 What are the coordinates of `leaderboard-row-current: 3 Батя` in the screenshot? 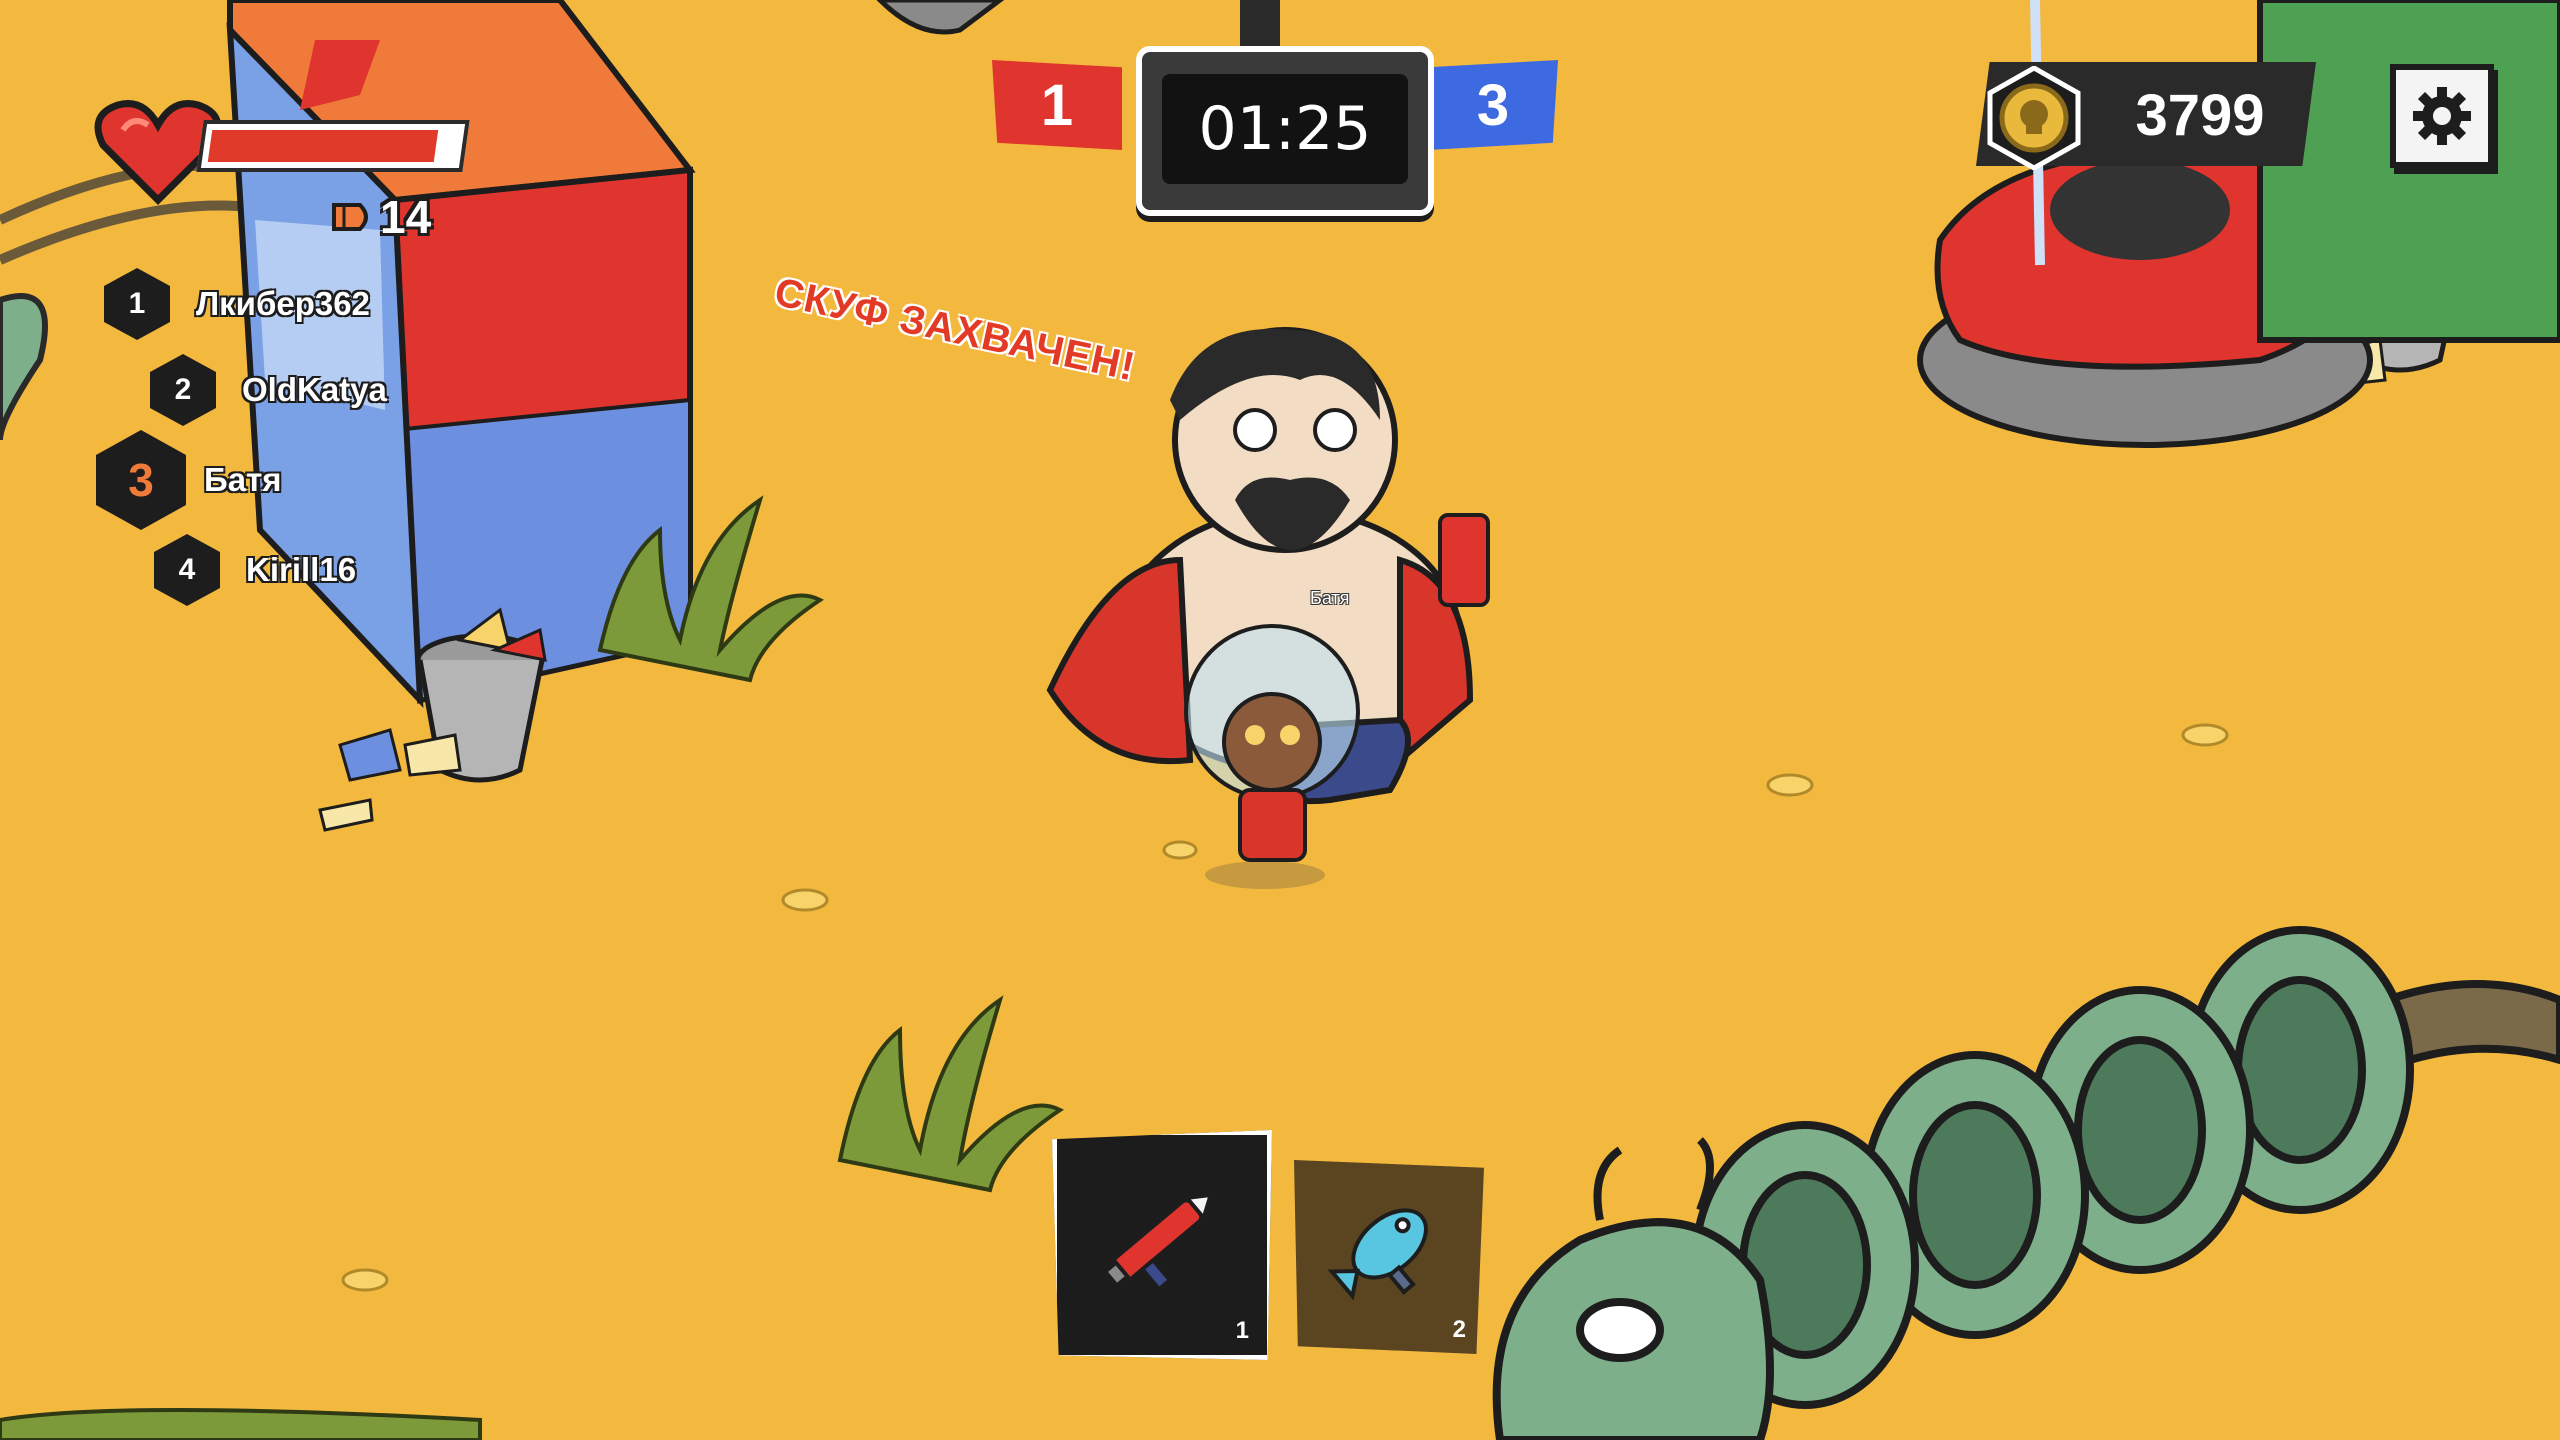 It's located at (241, 480).